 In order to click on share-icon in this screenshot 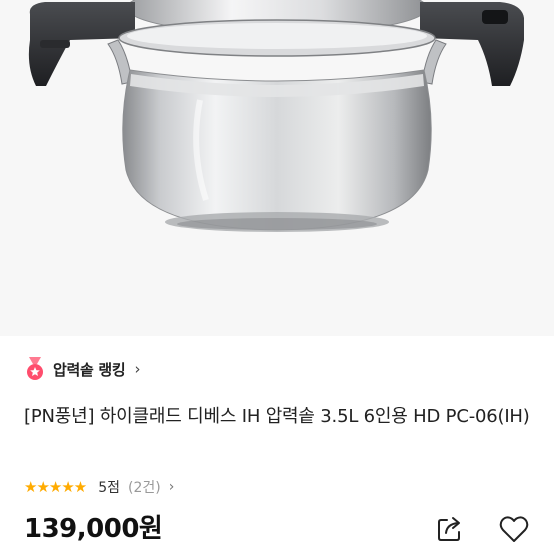, I will do `click(449, 529)`.